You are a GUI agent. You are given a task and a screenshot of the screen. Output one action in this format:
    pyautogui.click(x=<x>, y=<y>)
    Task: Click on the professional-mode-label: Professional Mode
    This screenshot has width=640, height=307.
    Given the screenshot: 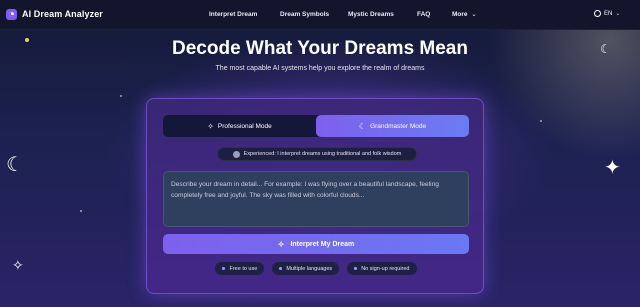 What is the action you would take?
    pyautogui.click(x=244, y=126)
    